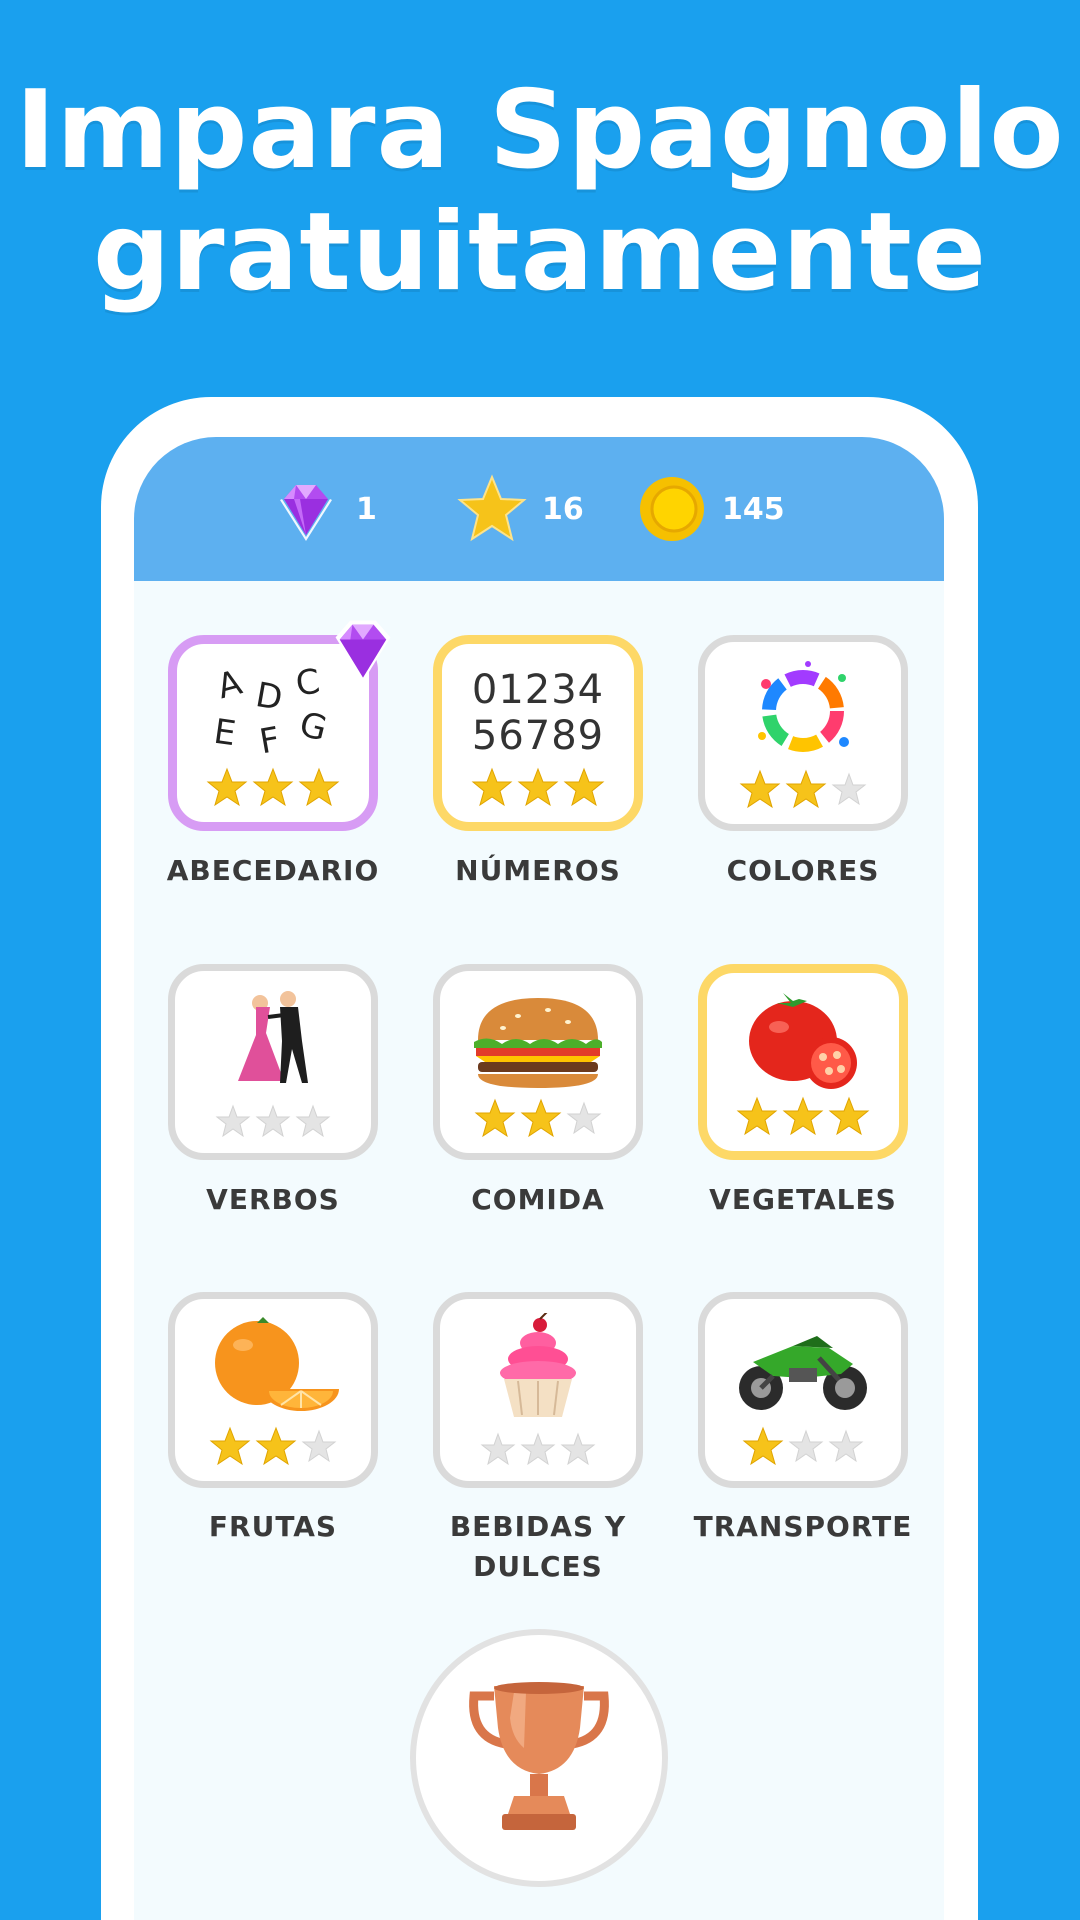 This screenshot has width=1080, height=1920. Describe the element at coordinates (753, 509) in the screenshot. I see `coins-count: 145` at that location.